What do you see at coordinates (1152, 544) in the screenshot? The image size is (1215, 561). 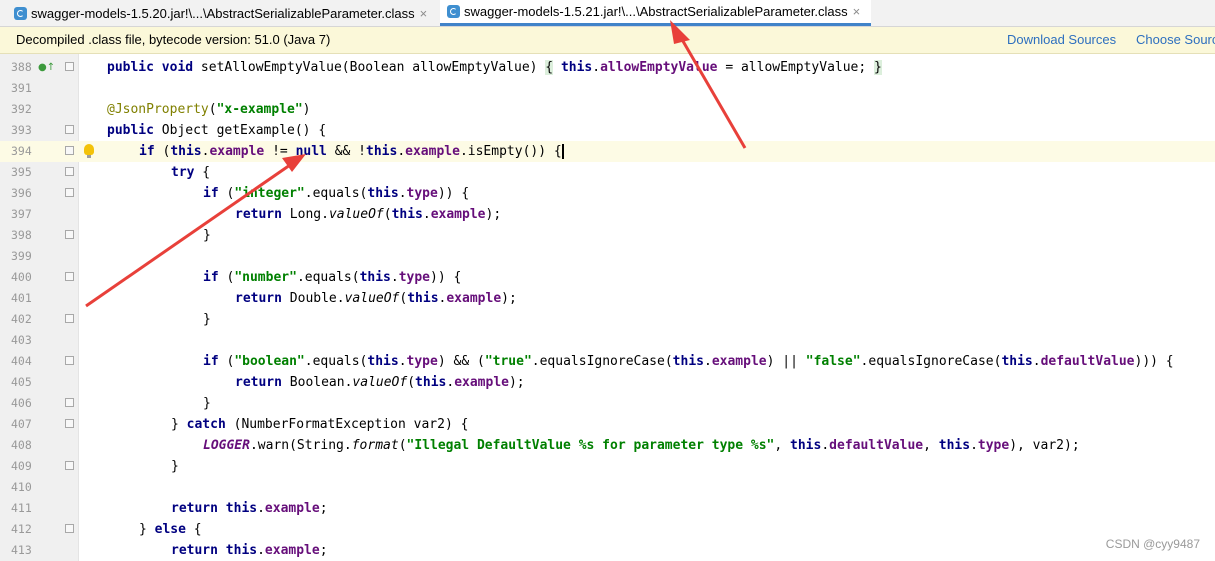 I see `watermark: CSDN @cyy9487` at bounding box center [1152, 544].